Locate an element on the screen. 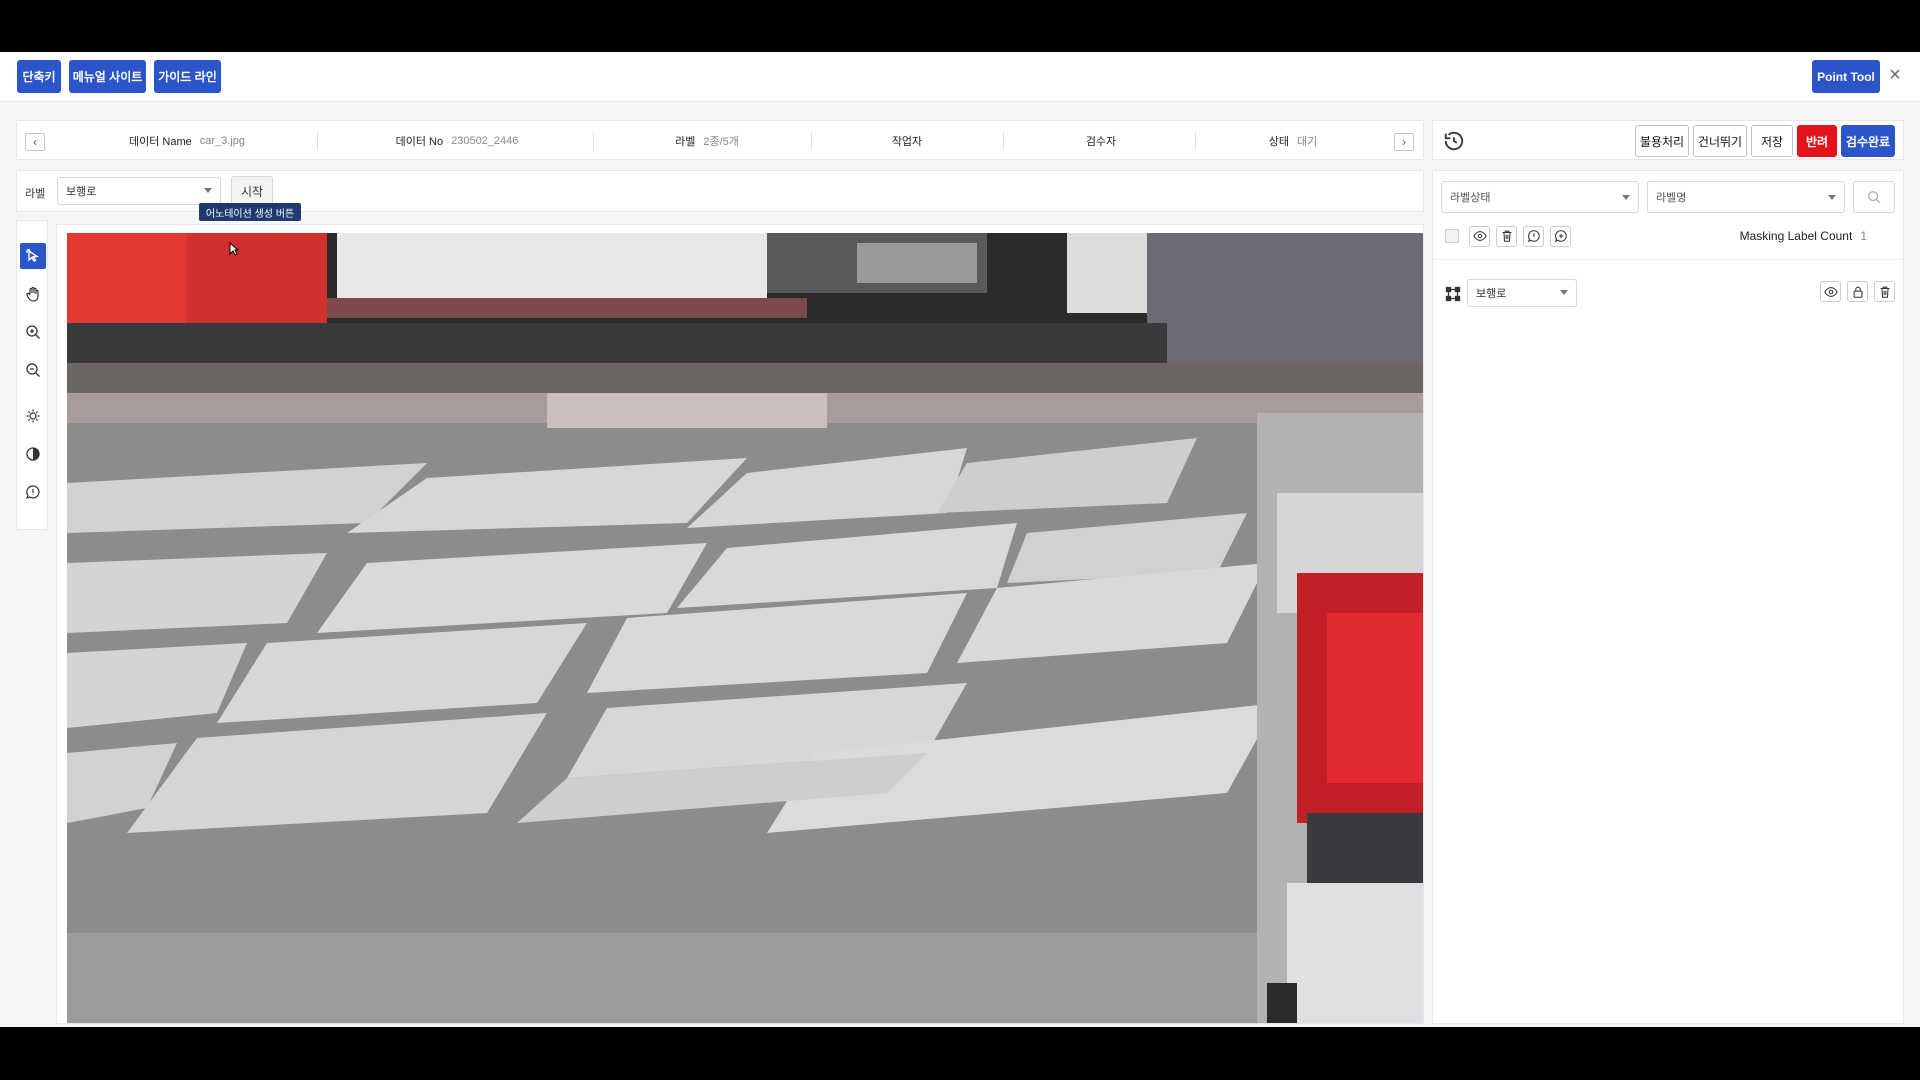 Image resolution: width=1920 pixels, height=1080 pixels. lock-icon is located at coordinates (1857, 291).